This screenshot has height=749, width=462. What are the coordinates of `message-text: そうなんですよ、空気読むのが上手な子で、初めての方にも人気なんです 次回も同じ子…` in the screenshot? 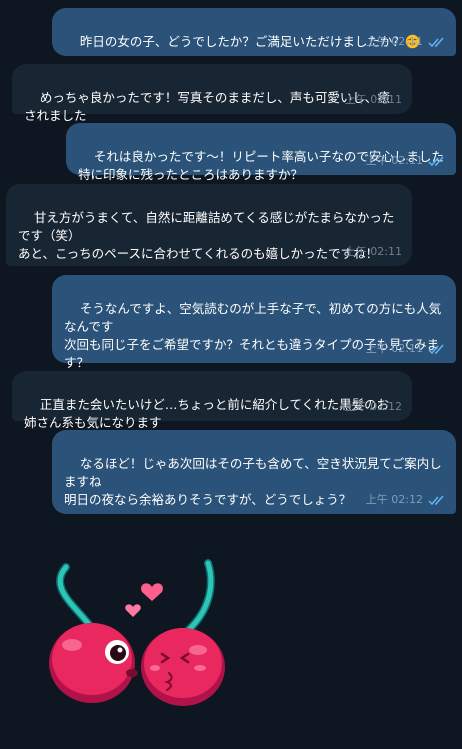 It's located at (253, 335).